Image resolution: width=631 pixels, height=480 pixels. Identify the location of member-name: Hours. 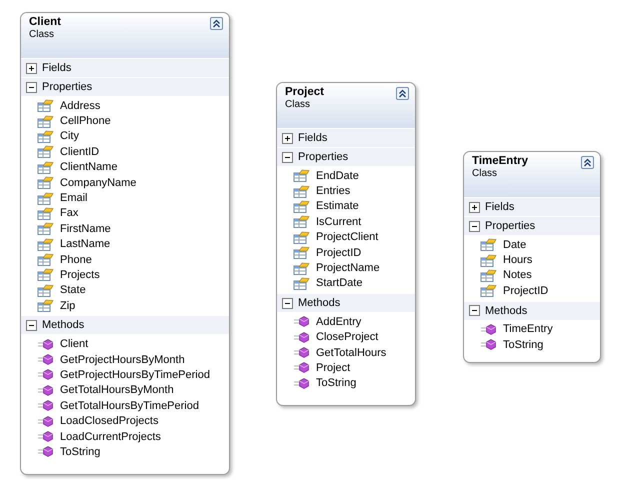
(517, 260).